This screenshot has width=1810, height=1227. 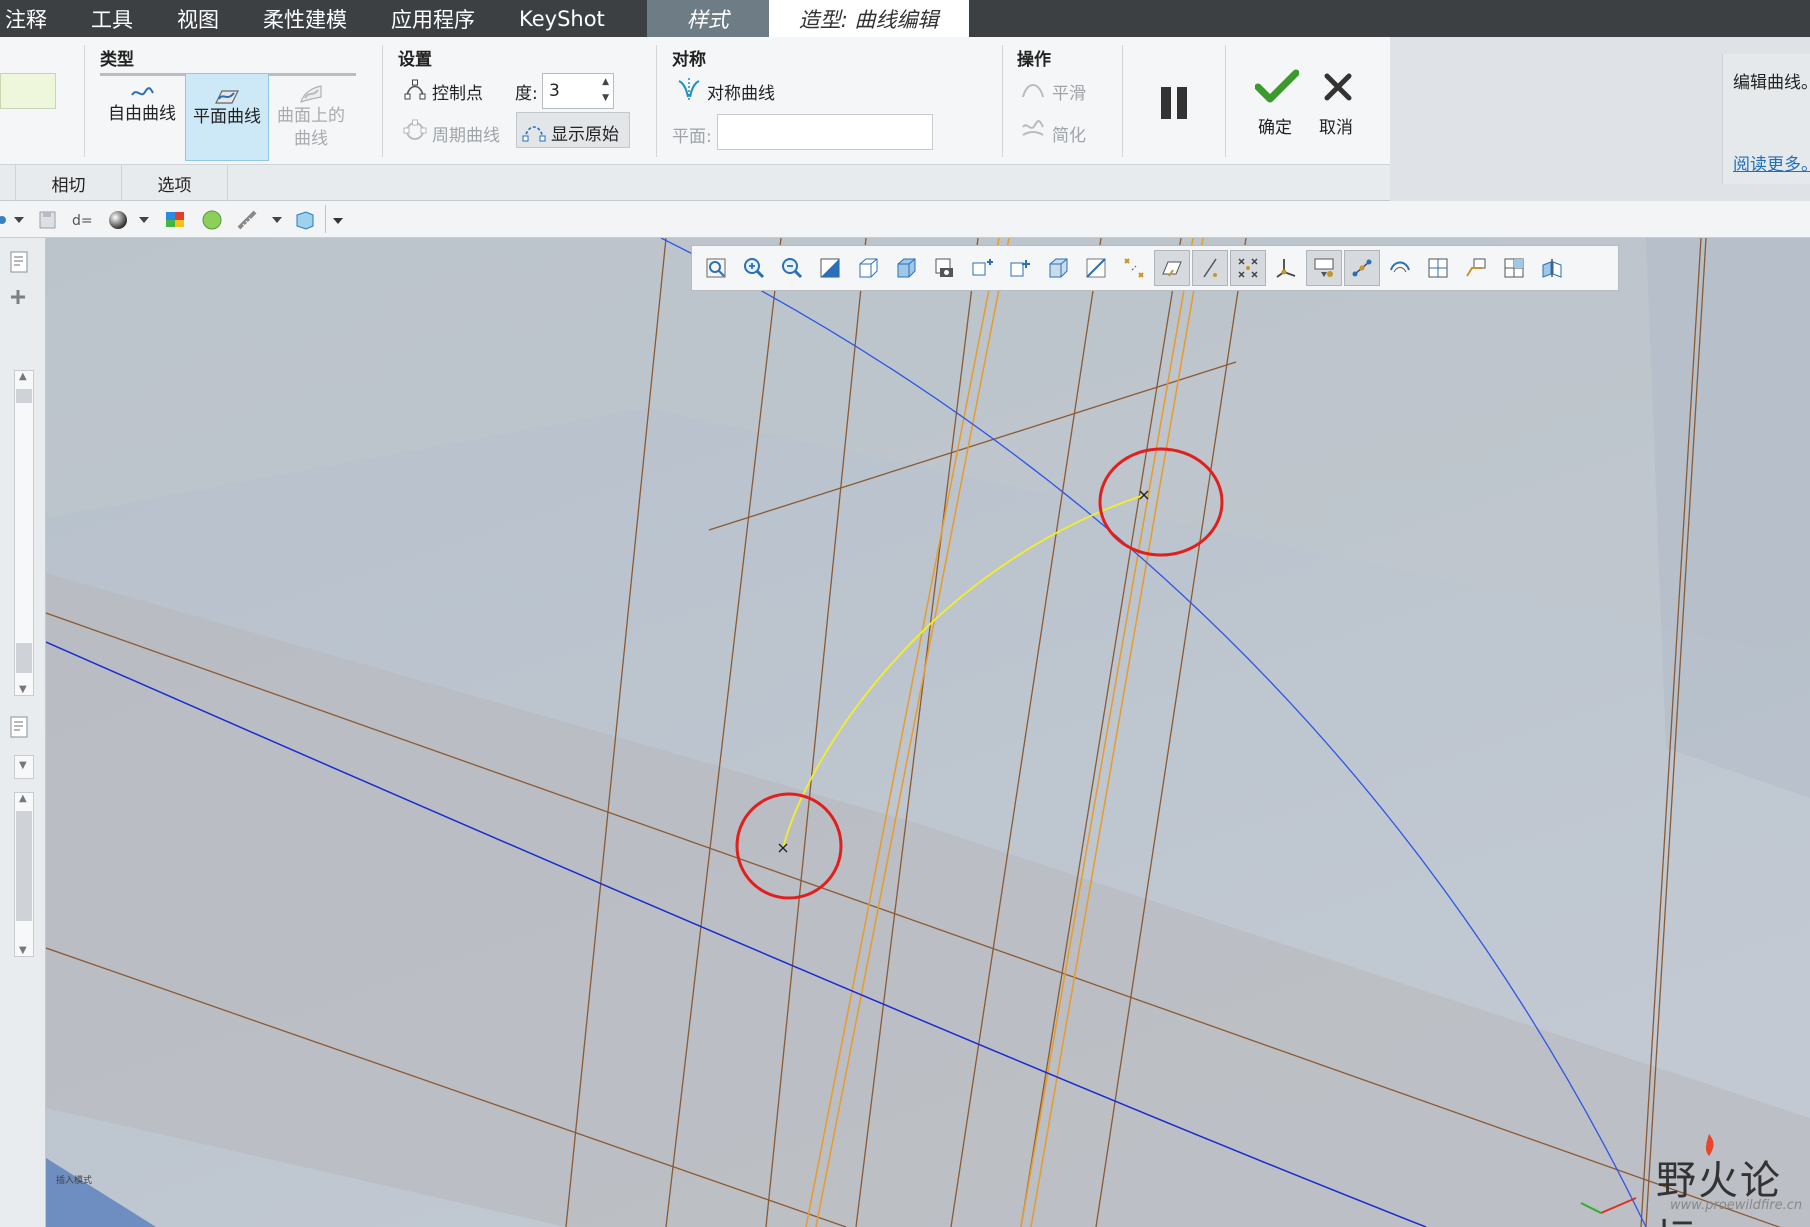 What do you see at coordinates (227, 117) in the screenshot?
I see `planar-curve-button: 平面曲线` at bounding box center [227, 117].